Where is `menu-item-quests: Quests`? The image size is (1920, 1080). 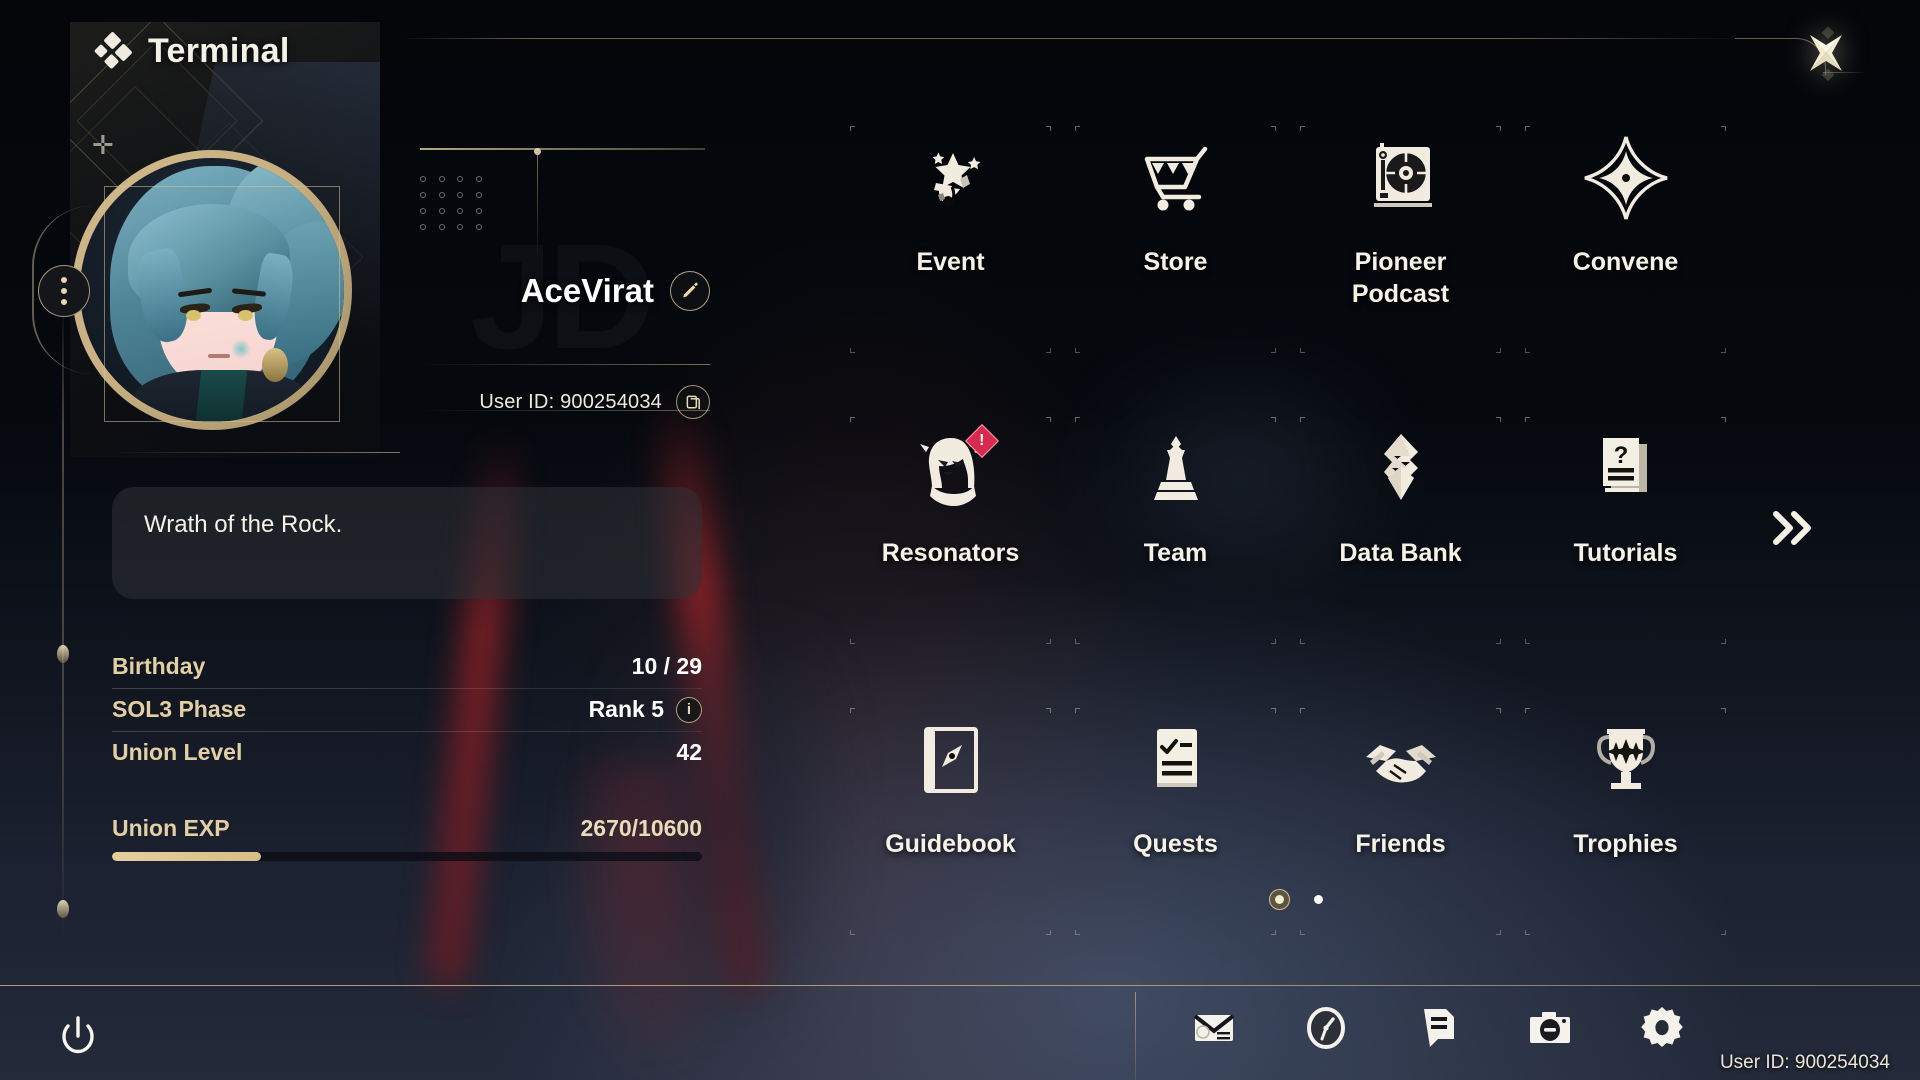
menu-item-quests: Quests is located at coordinates (1175, 821).